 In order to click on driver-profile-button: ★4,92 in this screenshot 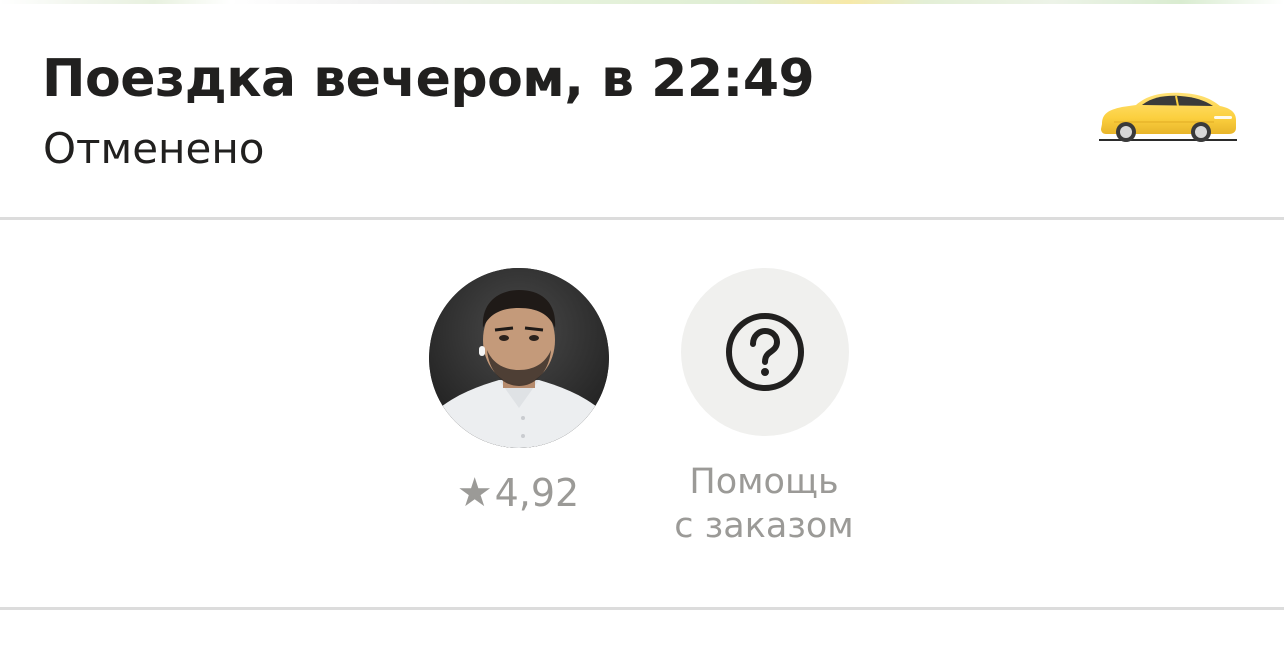, I will do `click(518, 413)`.